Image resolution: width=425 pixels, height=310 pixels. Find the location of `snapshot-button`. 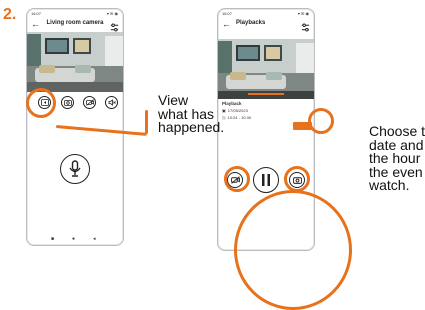

snapshot-button is located at coordinates (67, 102).